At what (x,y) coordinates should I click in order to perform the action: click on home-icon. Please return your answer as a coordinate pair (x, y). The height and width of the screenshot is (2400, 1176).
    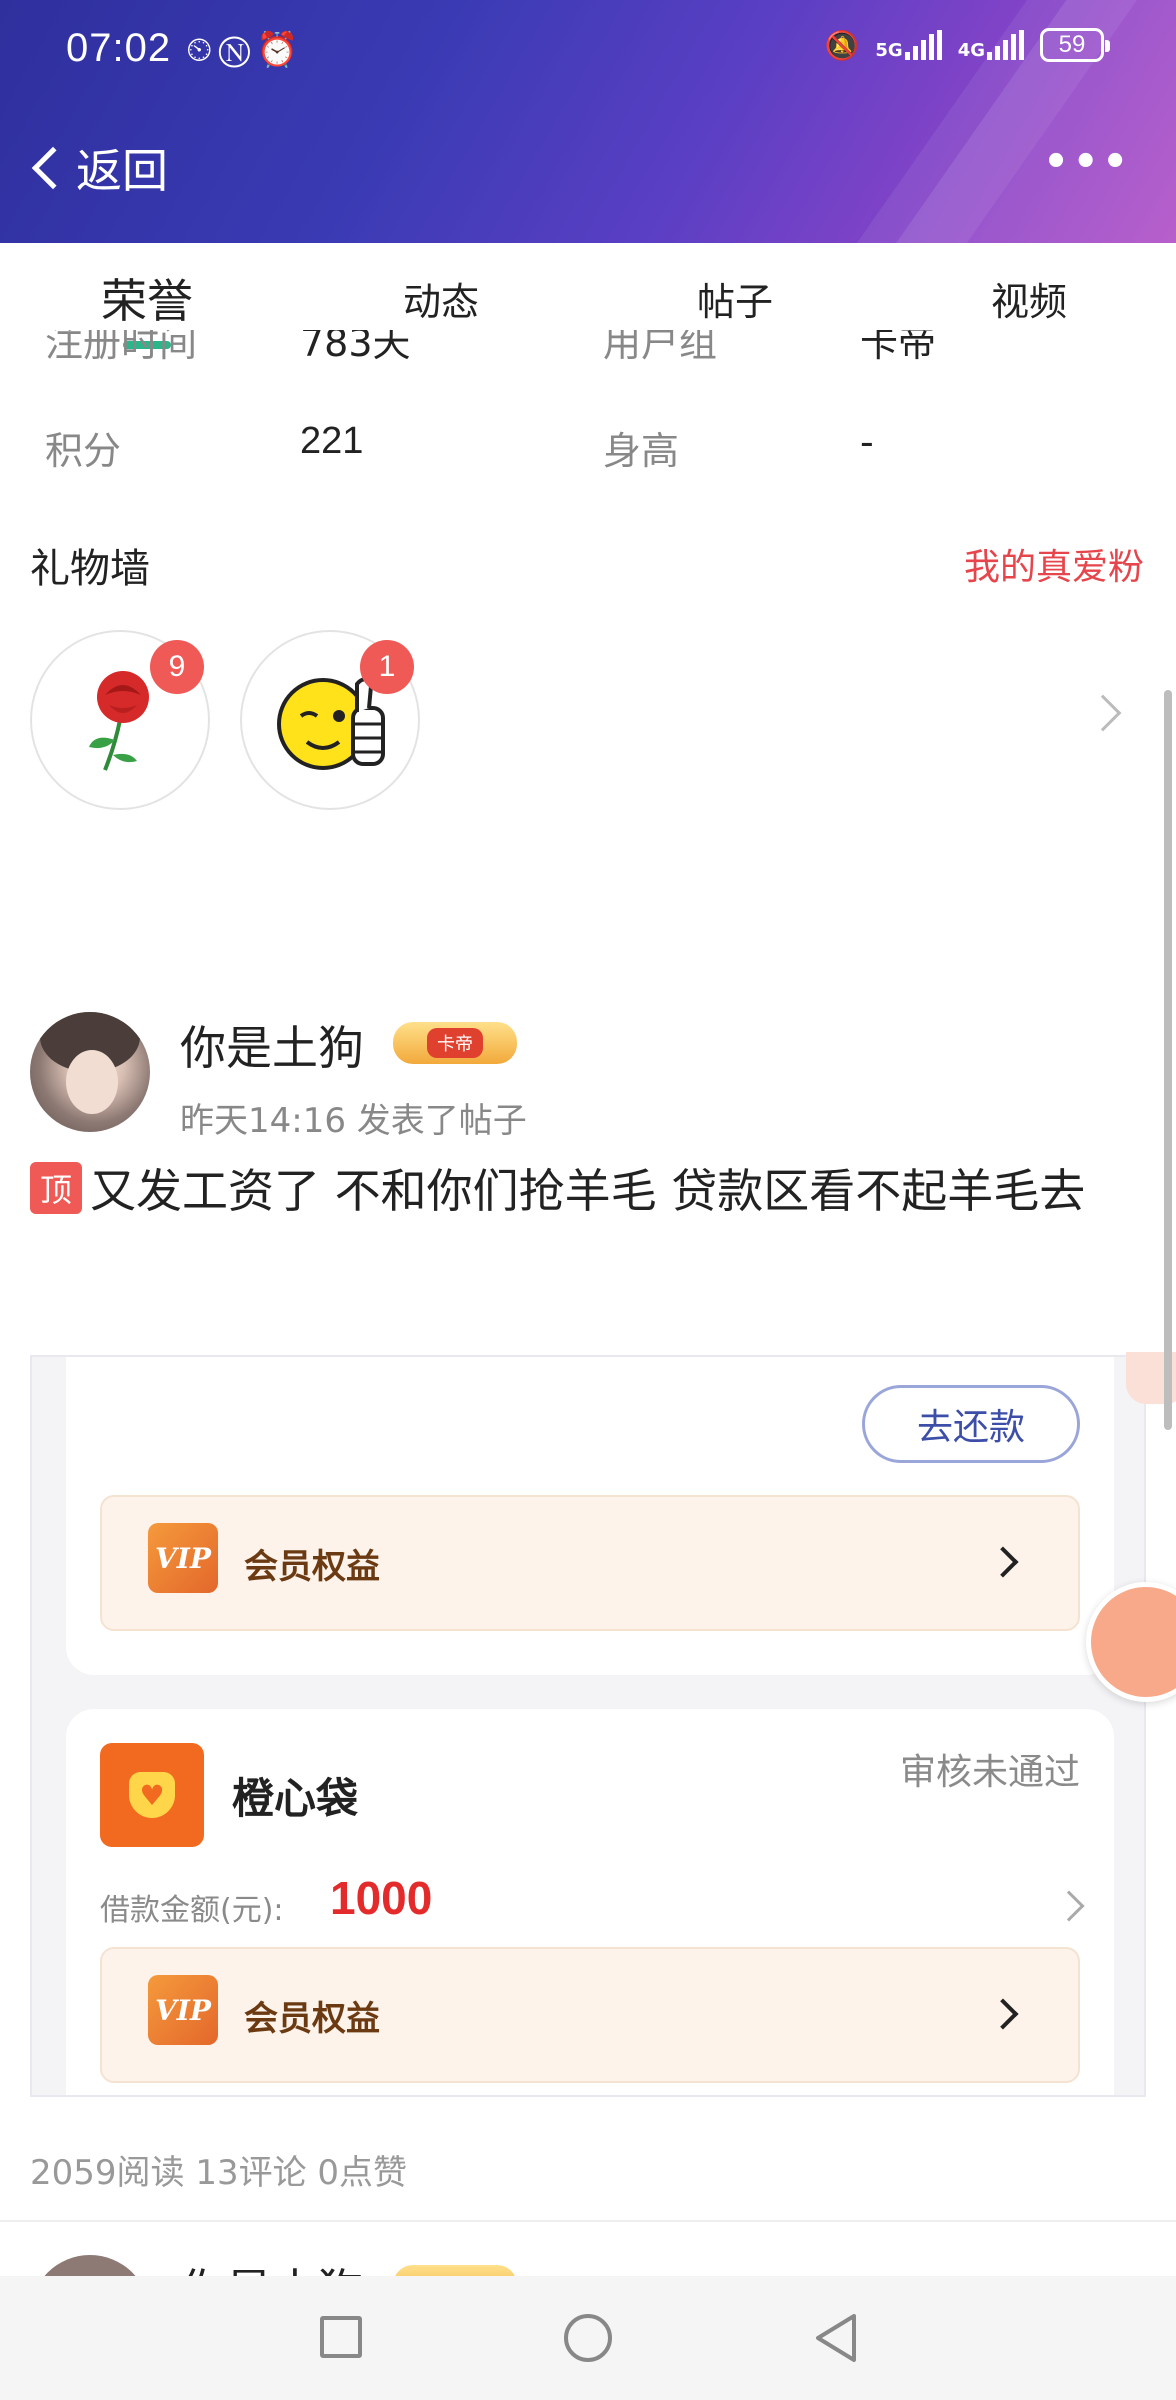
    Looking at the image, I should click on (588, 2338).